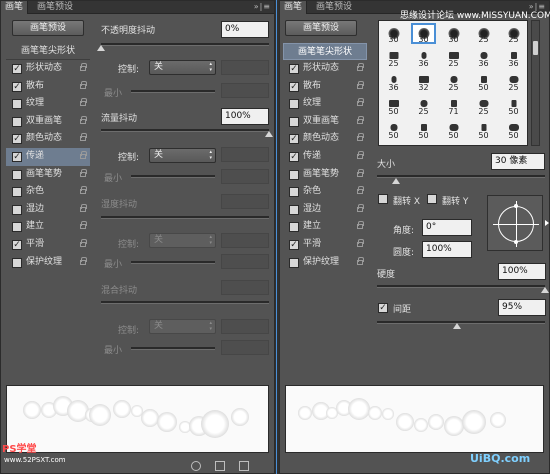 The width and height of the screenshot is (550, 474). Describe the element at coordinates (453, 105) in the screenshot. I see `brush-tip-cell: 71` at that location.